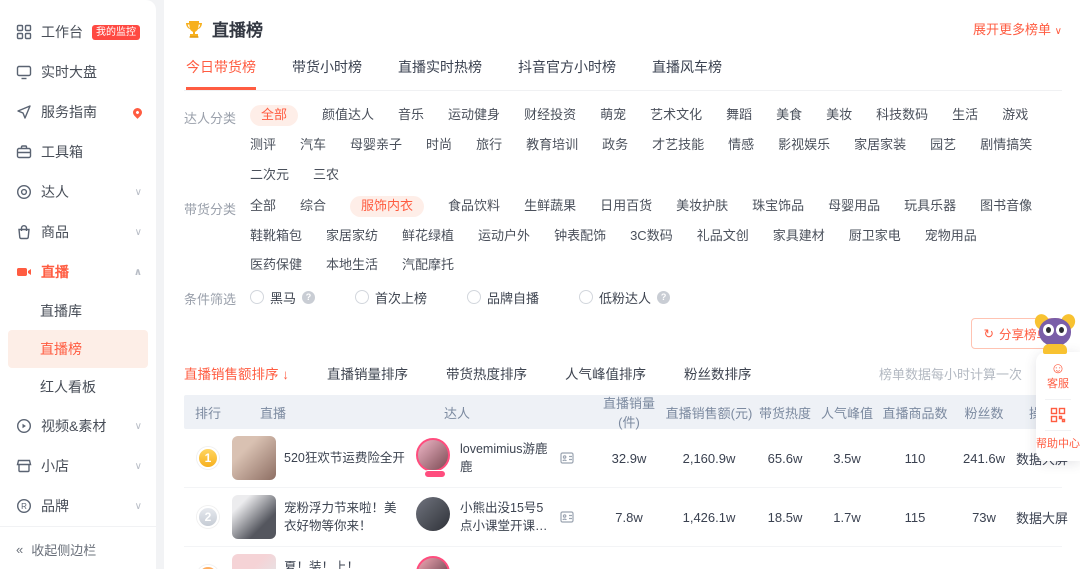 The height and width of the screenshot is (569, 1080). I want to click on data-screen-link: 数据大屏, so click(1042, 517).